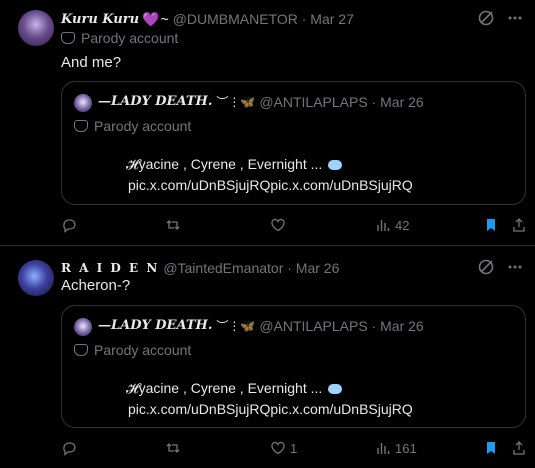 This screenshot has width=535, height=468. I want to click on tweet-text: Acheron-?, so click(96, 285).